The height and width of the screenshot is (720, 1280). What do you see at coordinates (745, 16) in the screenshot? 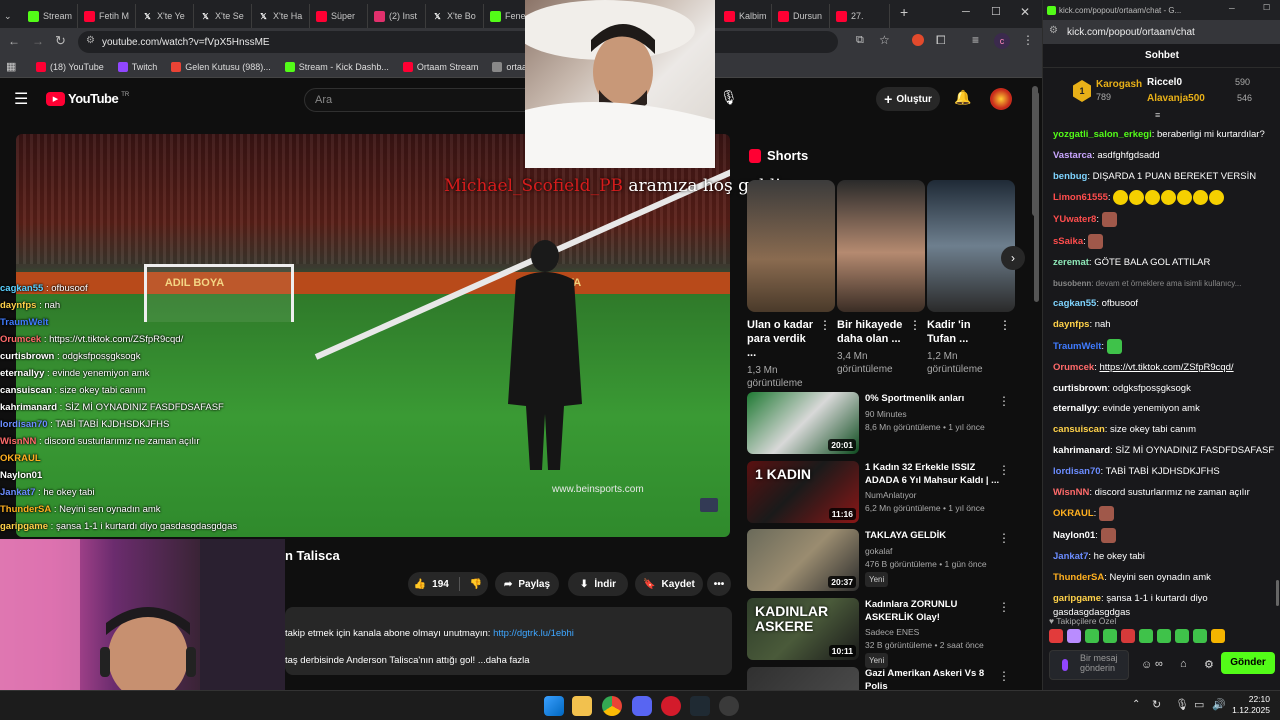
I see `browser-tab: Kalbim` at bounding box center [745, 16].